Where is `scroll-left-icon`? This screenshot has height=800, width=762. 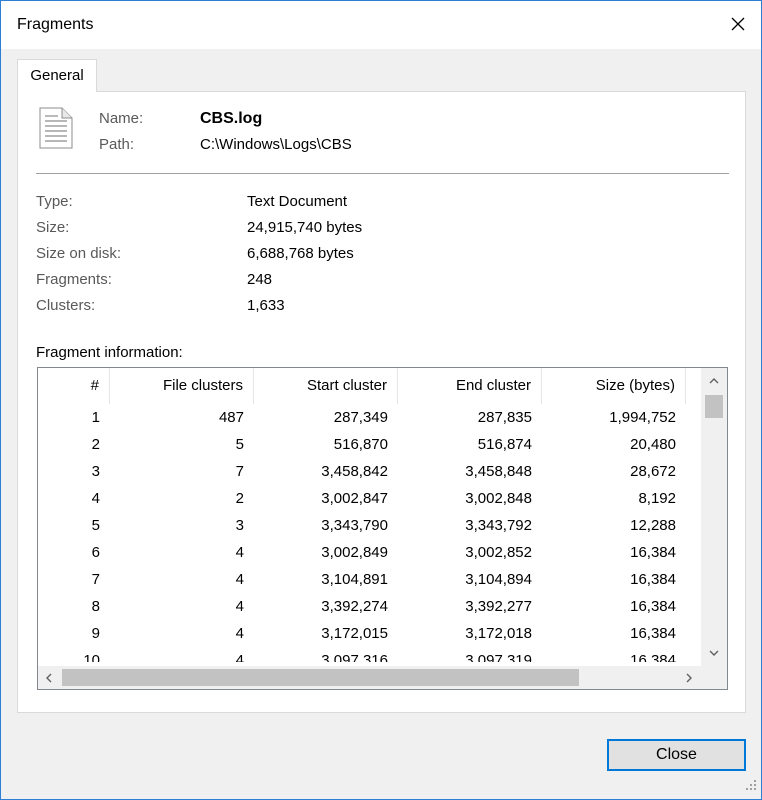
scroll-left-icon is located at coordinates (49, 677).